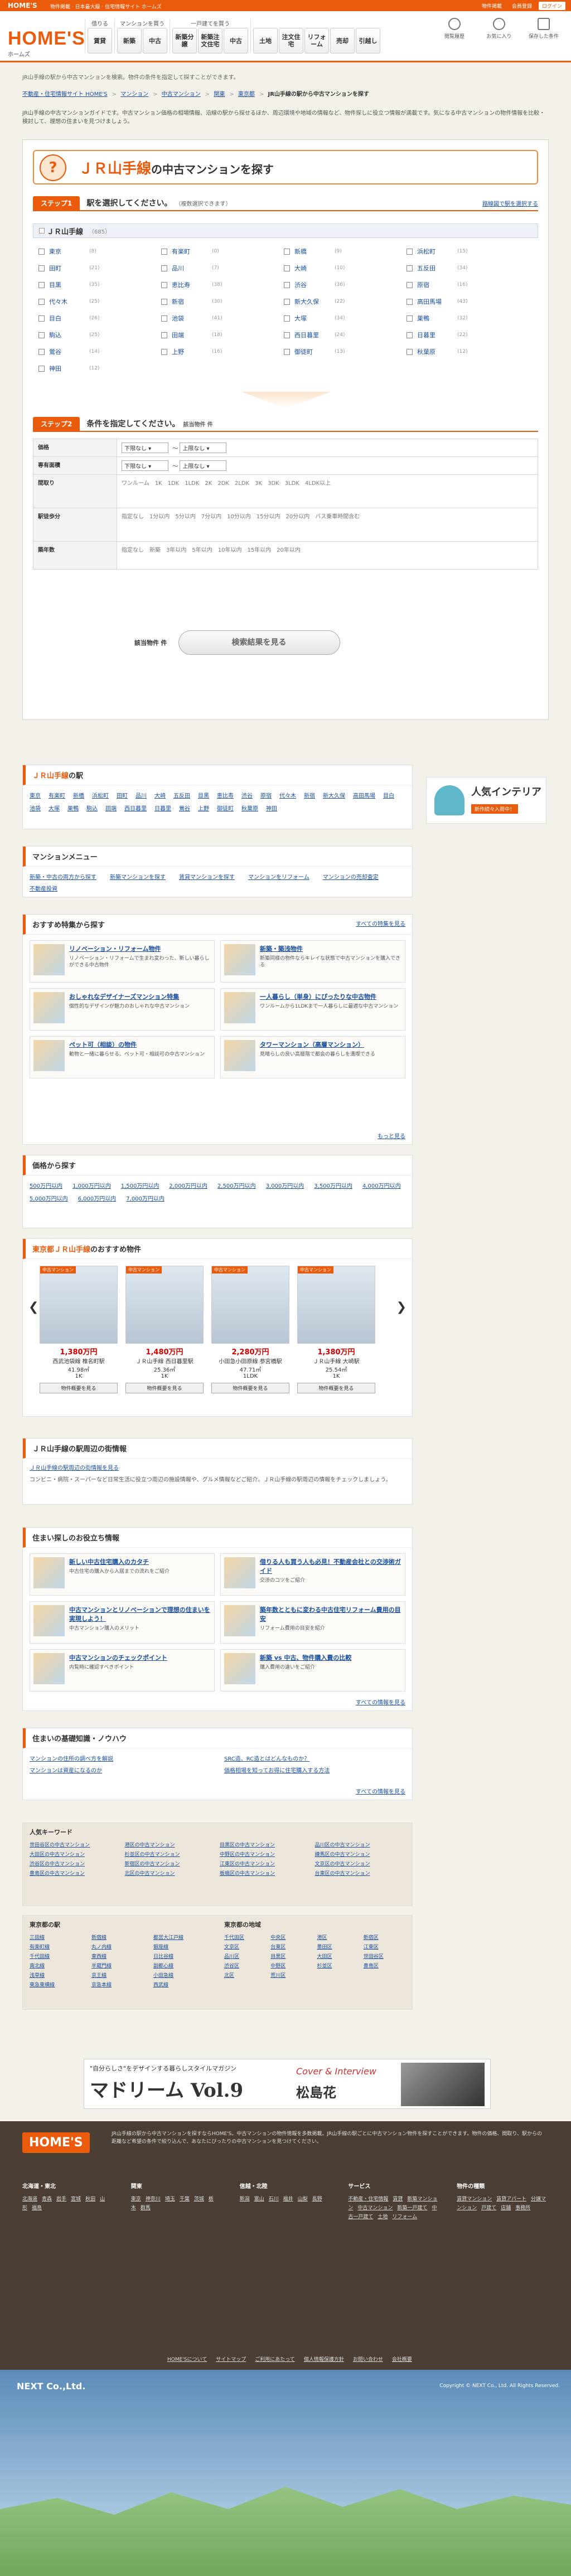 This screenshot has height=2576, width=571. Describe the element at coordinates (368, 2359) in the screenshot. I see `footer-bottom-link: お問い合わせ` at that location.